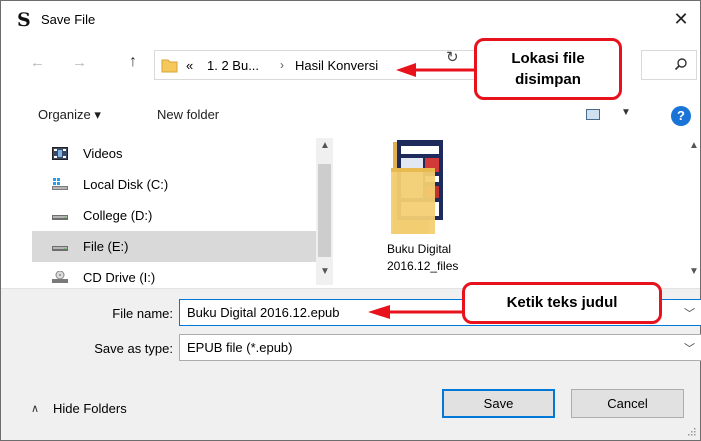 The width and height of the screenshot is (701, 441). What do you see at coordinates (548, 69) in the screenshot?
I see `location-callout: Lokasi file disimpan` at bounding box center [548, 69].